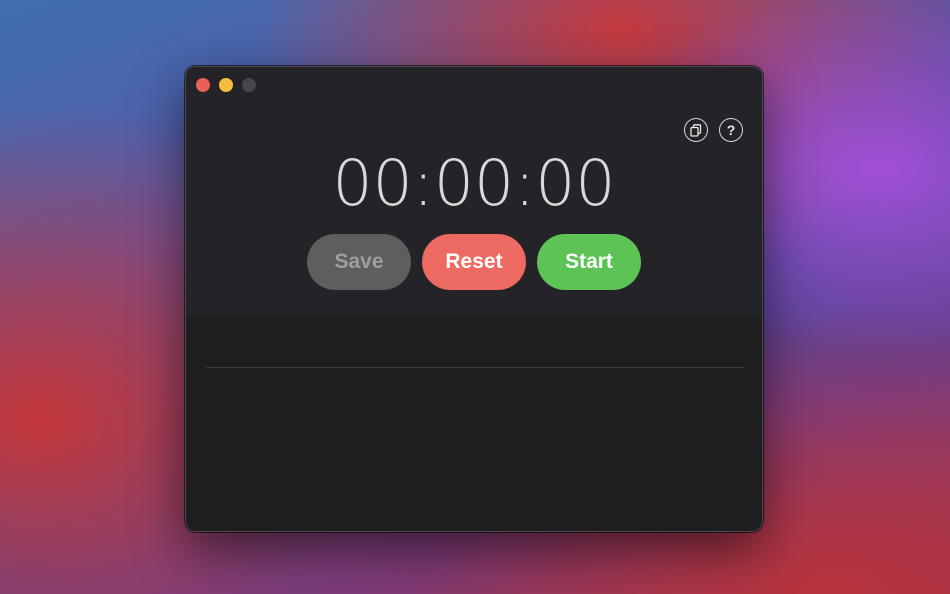  I want to click on reset-button: Reset, so click(474, 262).